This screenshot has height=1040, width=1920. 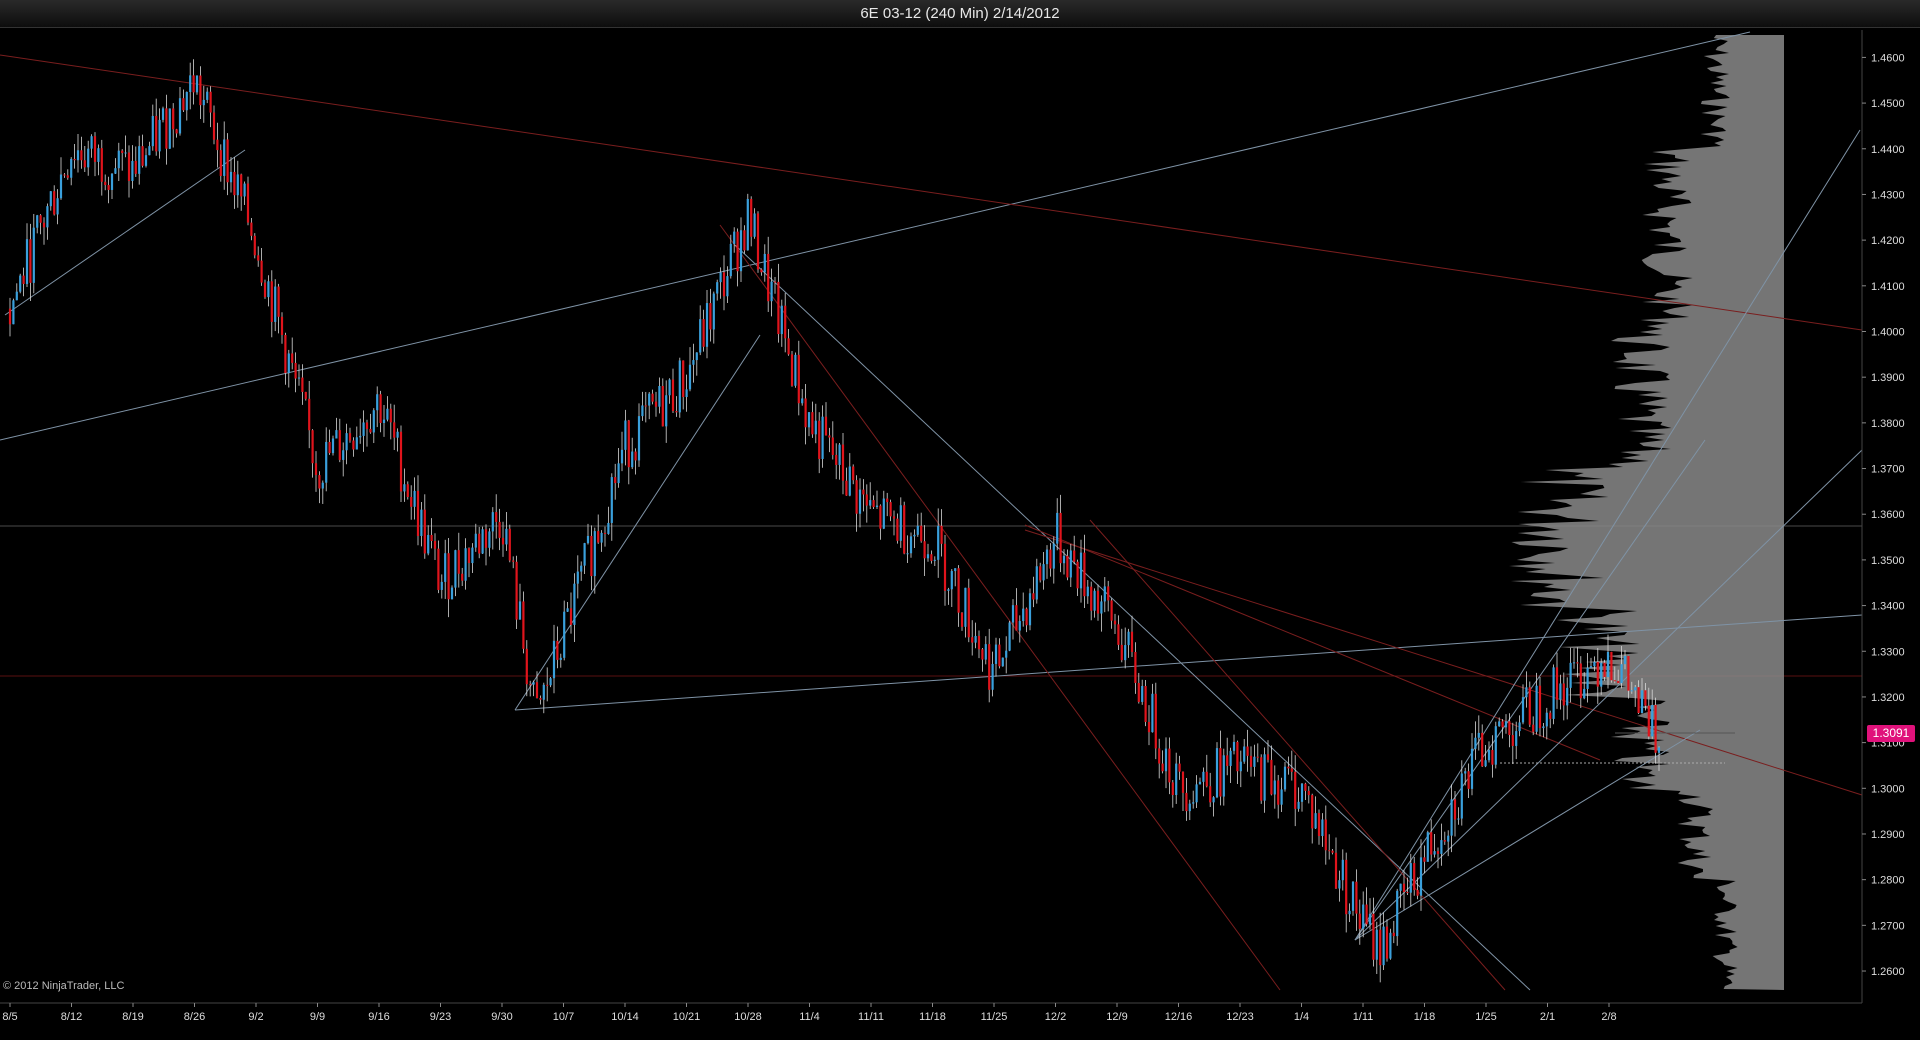 What do you see at coordinates (440, 1017) in the screenshot?
I see `x-tick-label: 9/23` at bounding box center [440, 1017].